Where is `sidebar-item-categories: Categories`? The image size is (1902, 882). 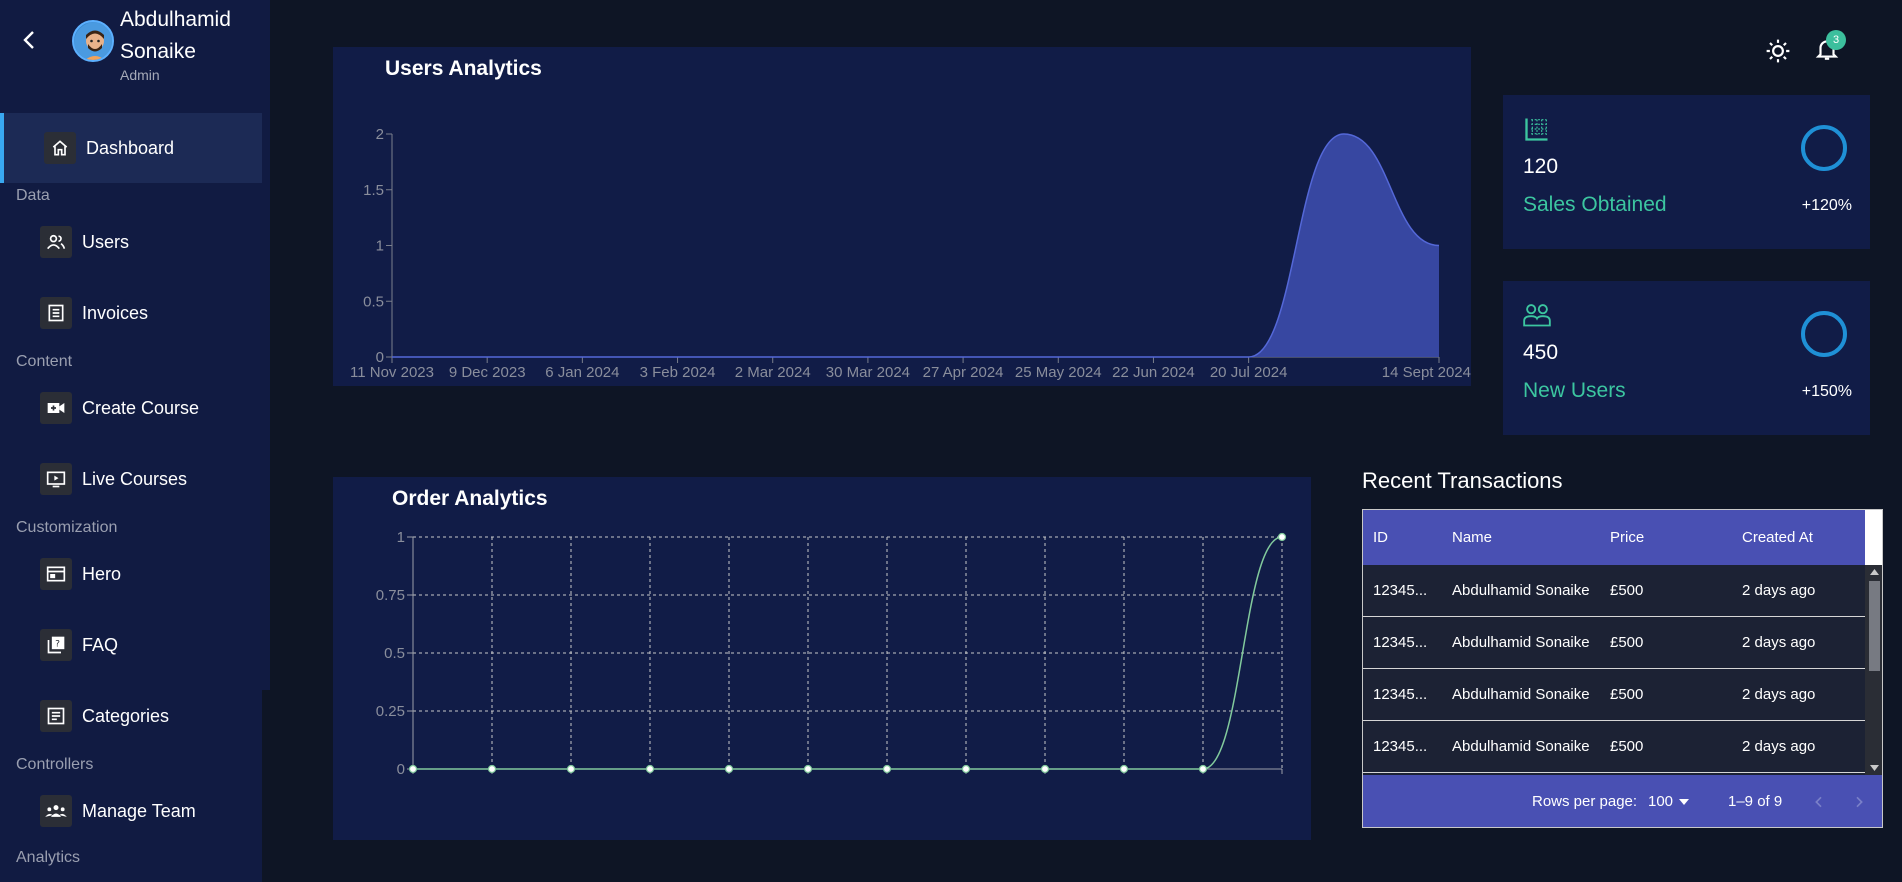 sidebar-item-categories: Categories is located at coordinates (131, 716).